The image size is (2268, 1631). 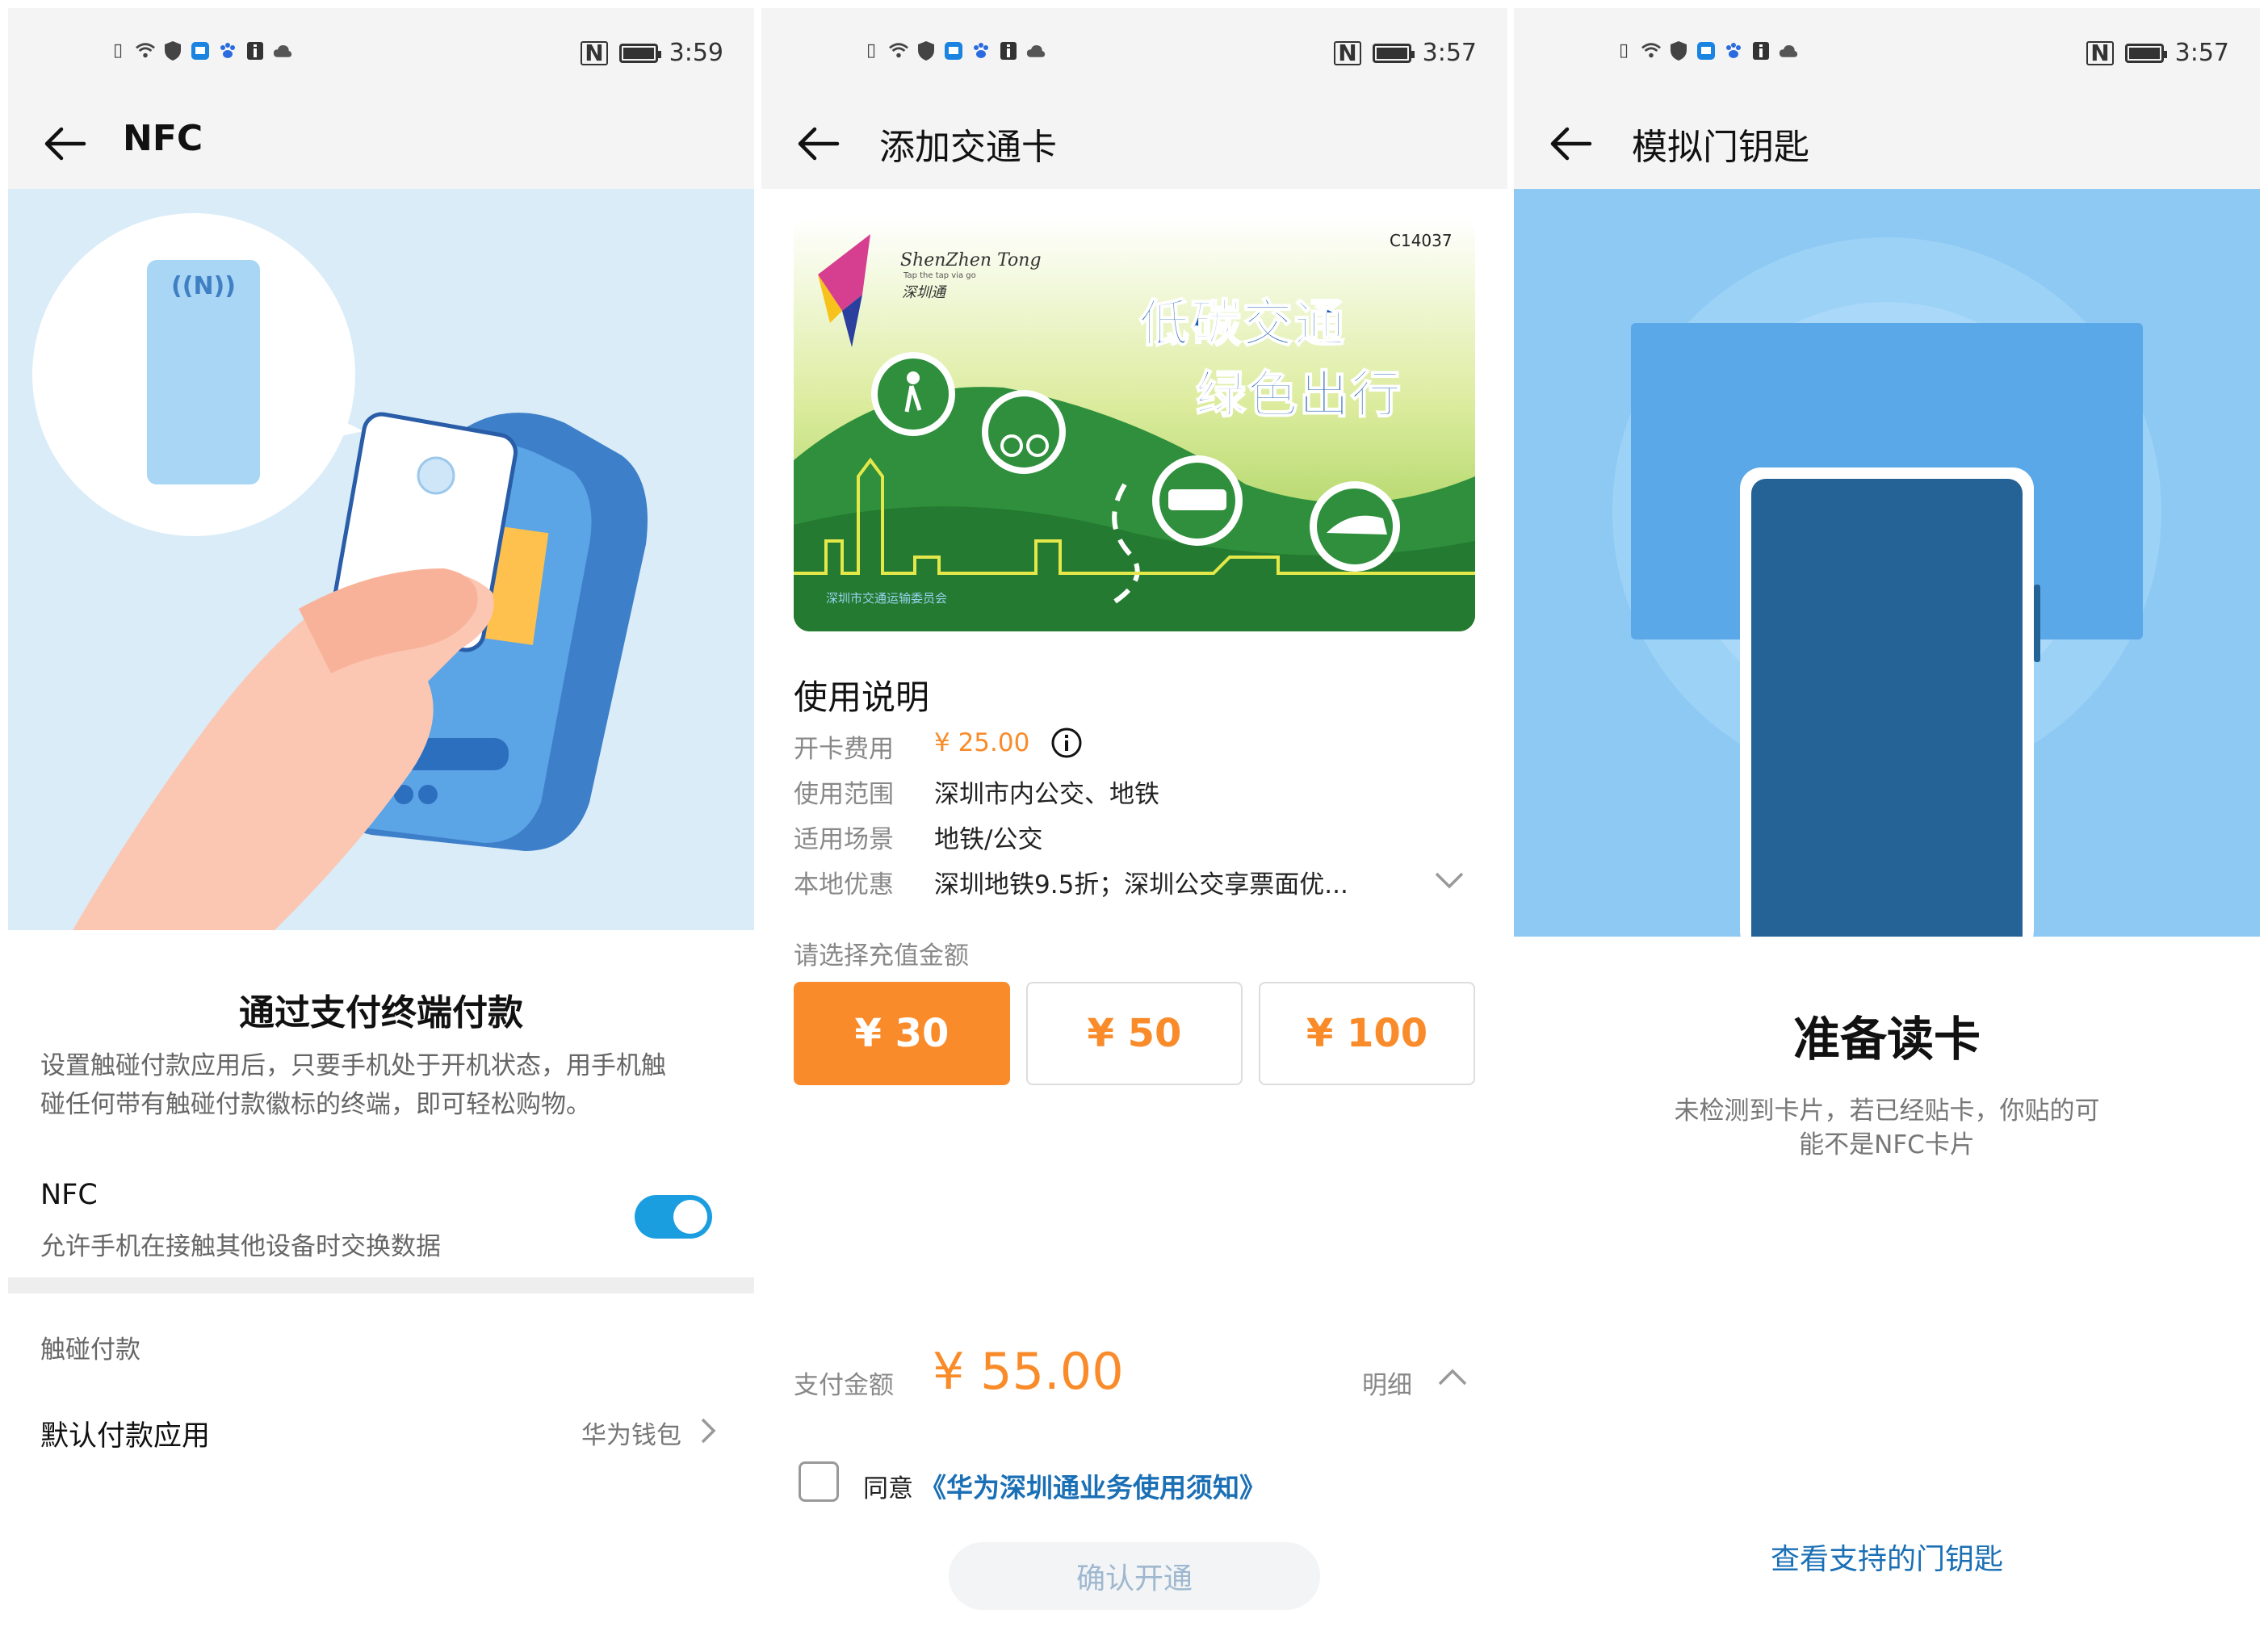 What do you see at coordinates (381, 559) in the screenshot?
I see `nfc-payment-illustration: ((N))` at bounding box center [381, 559].